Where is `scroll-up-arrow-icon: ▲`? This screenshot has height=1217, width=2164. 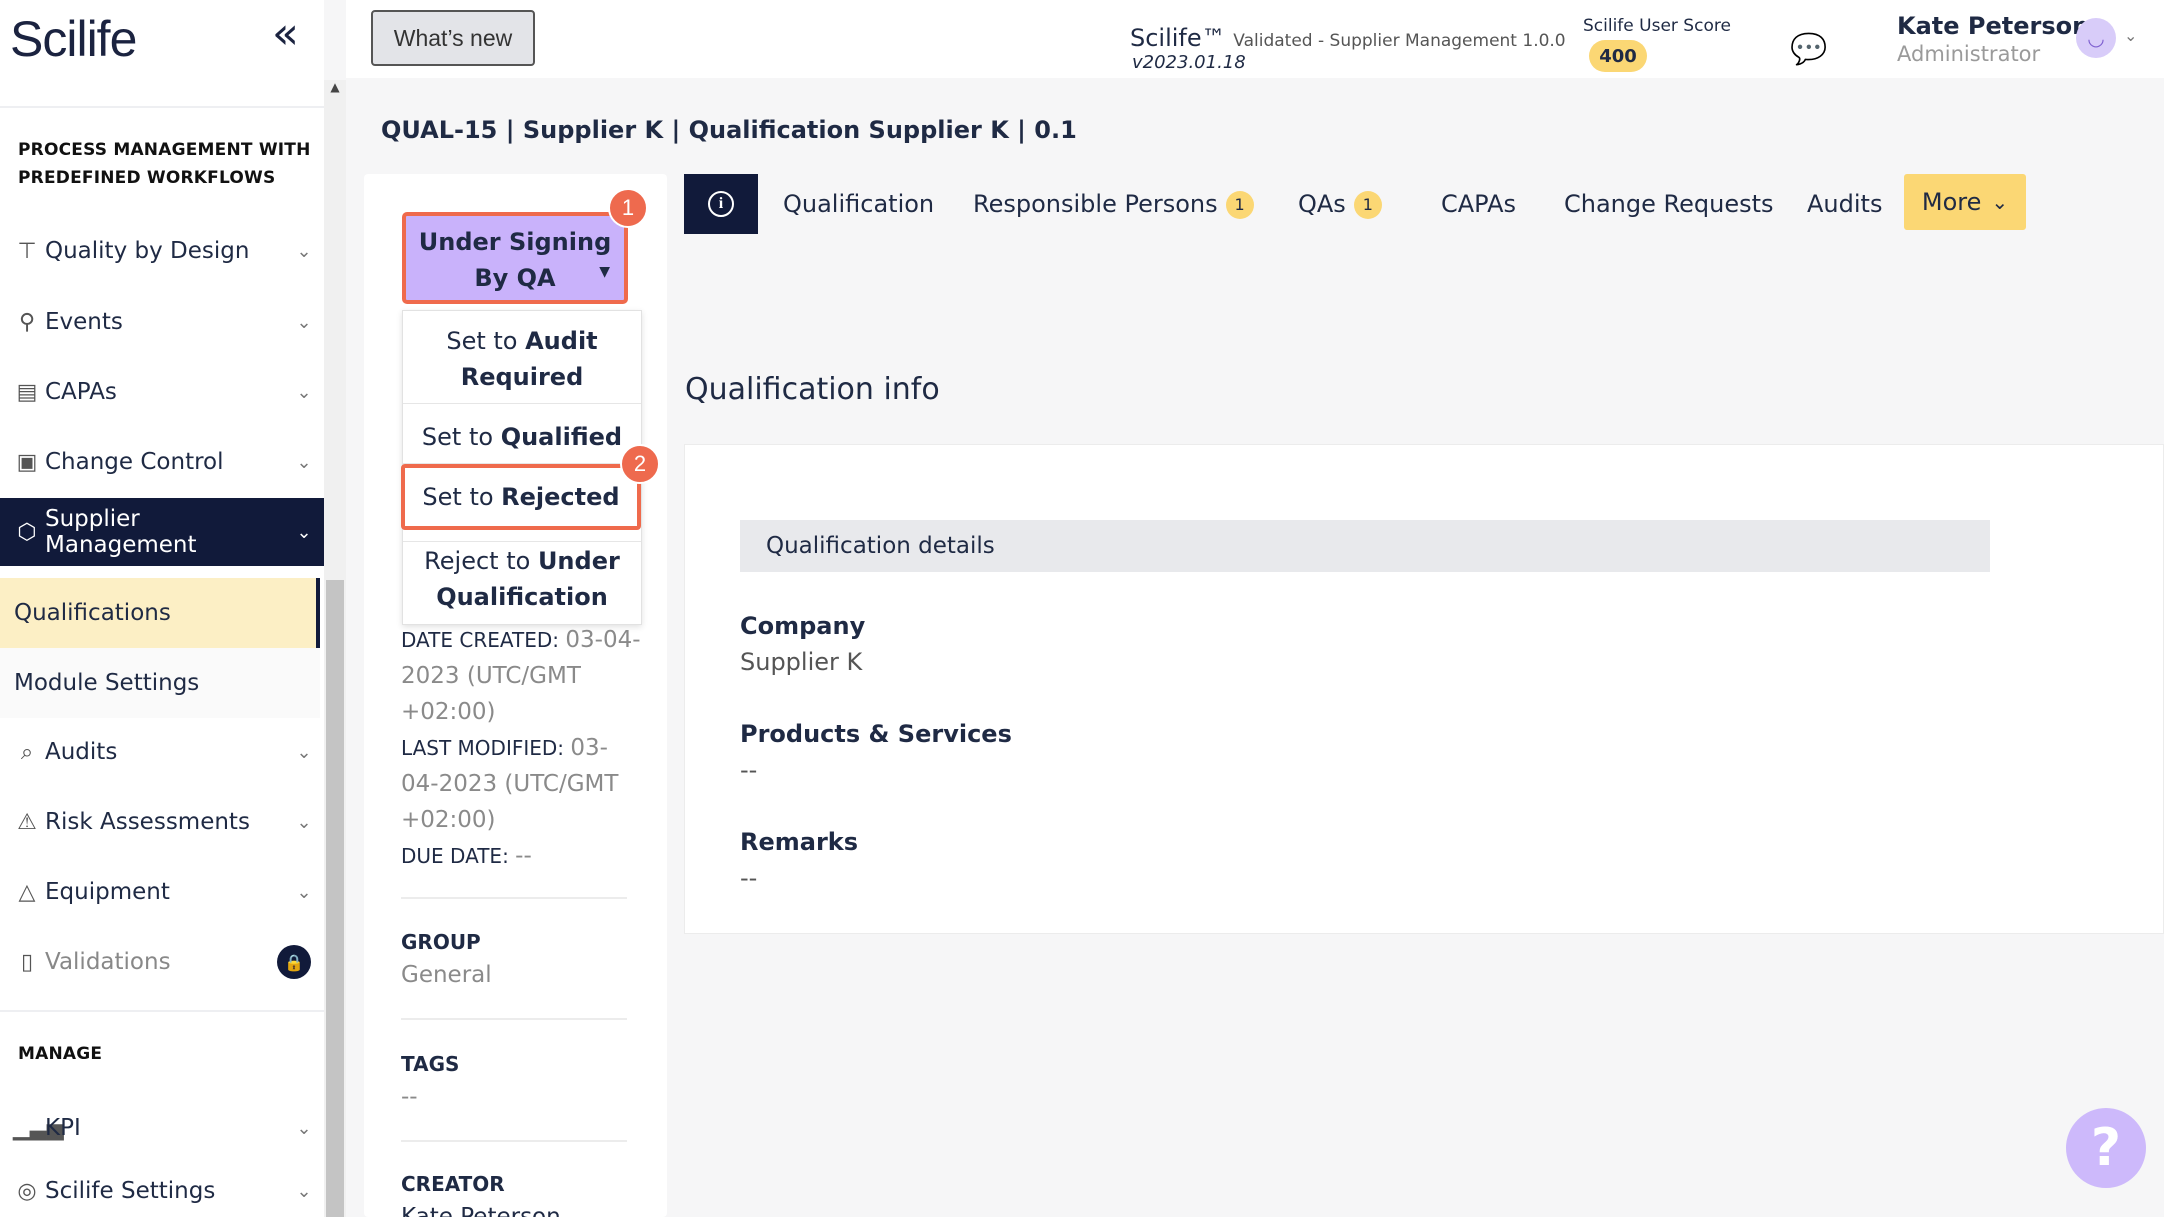
scroll-up-arrow-icon: ▲ is located at coordinates (335, 90).